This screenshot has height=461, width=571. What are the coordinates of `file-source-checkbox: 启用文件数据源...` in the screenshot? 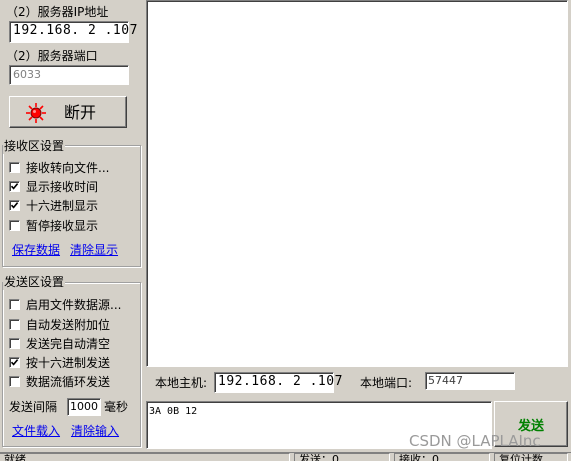 It's located at (65, 304).